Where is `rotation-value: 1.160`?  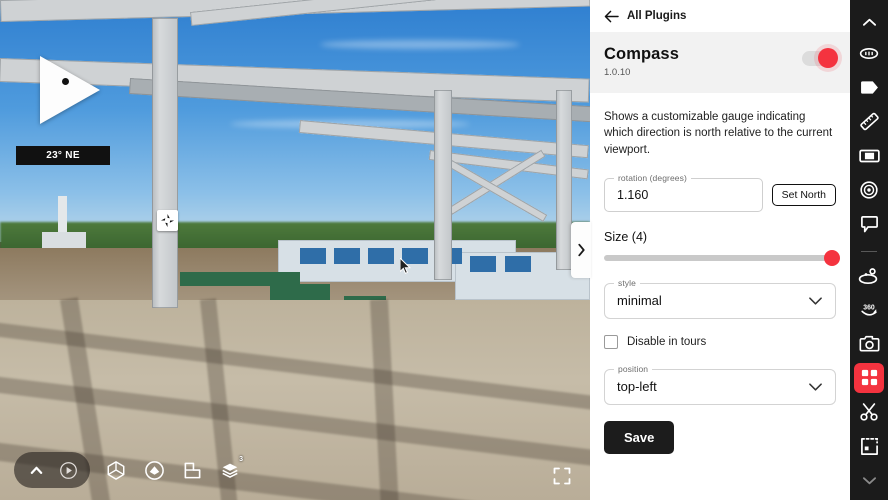 rotation-value: 1.160 is located at coordinates (633, 194).